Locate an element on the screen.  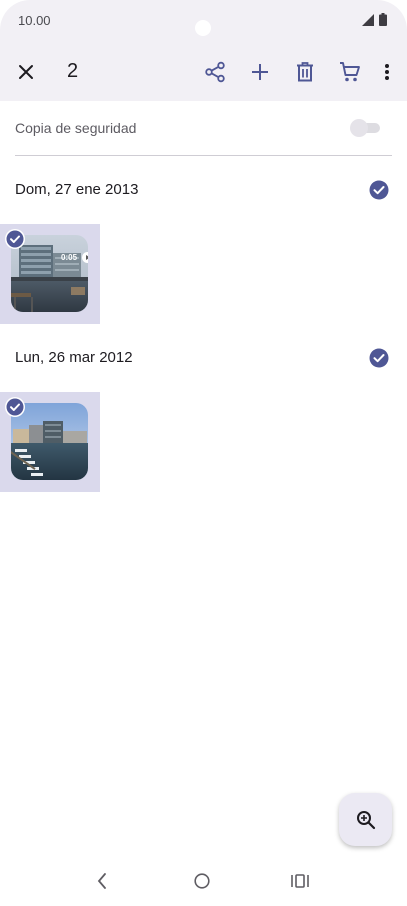
backup-label: Copia de seguridad is located at coordinates (76, 128).